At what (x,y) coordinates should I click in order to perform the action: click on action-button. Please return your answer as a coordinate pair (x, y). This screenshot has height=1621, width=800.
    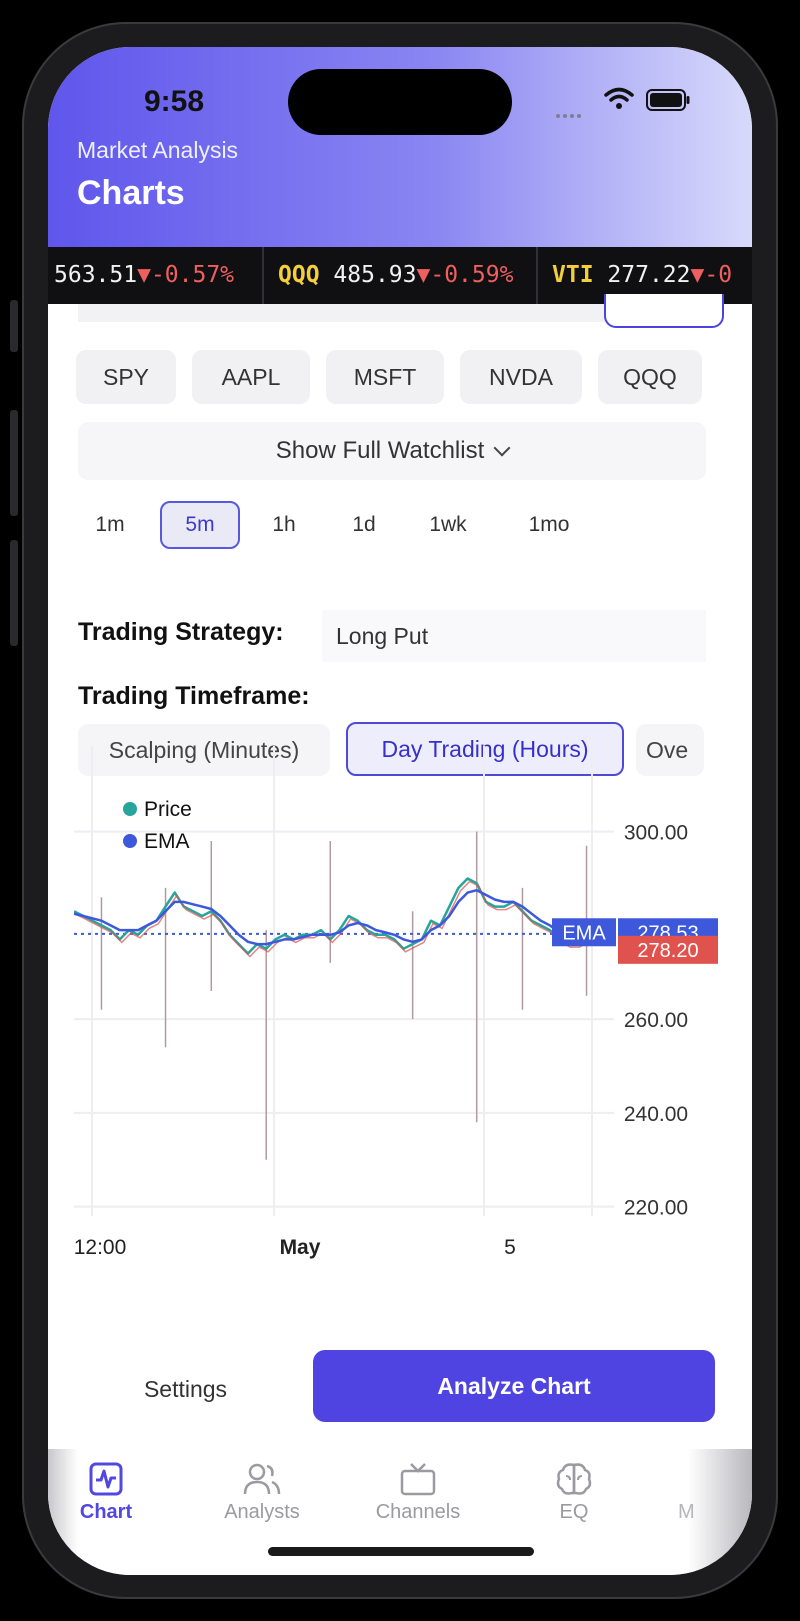
    Looking at the image, I should click on (14, 326).